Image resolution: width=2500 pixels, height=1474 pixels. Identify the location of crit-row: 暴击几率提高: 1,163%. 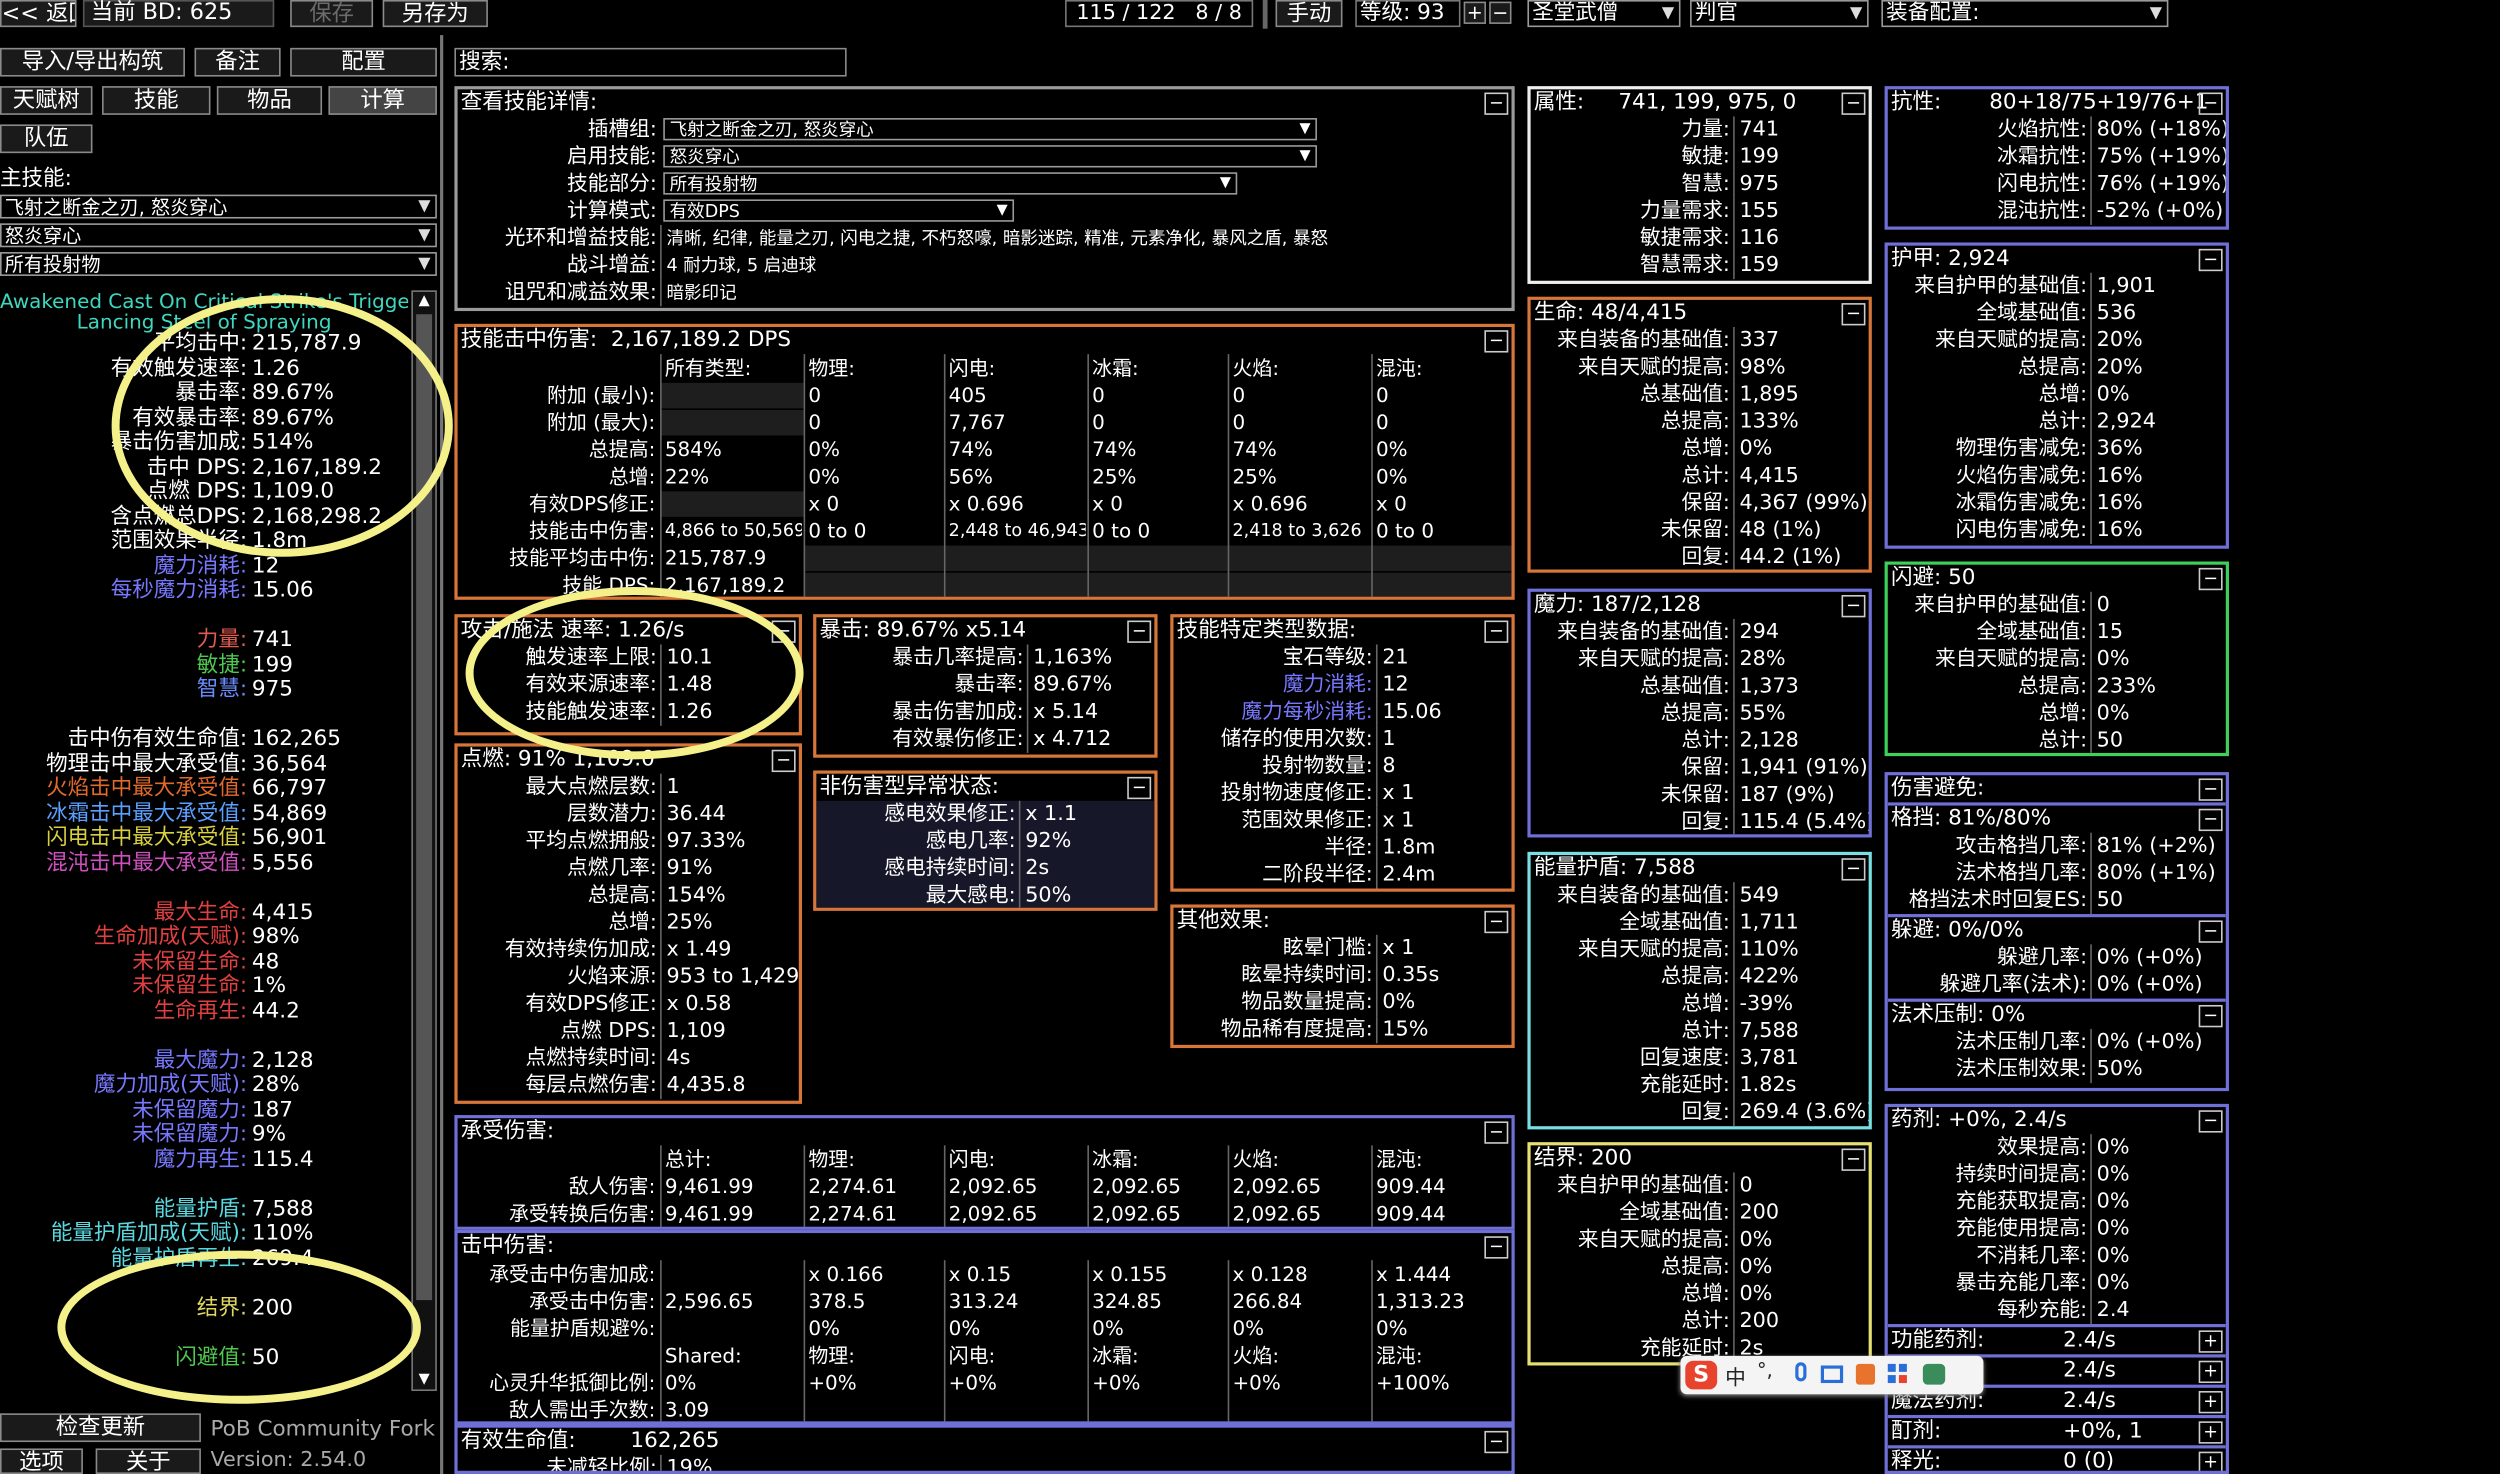
(985, 658).